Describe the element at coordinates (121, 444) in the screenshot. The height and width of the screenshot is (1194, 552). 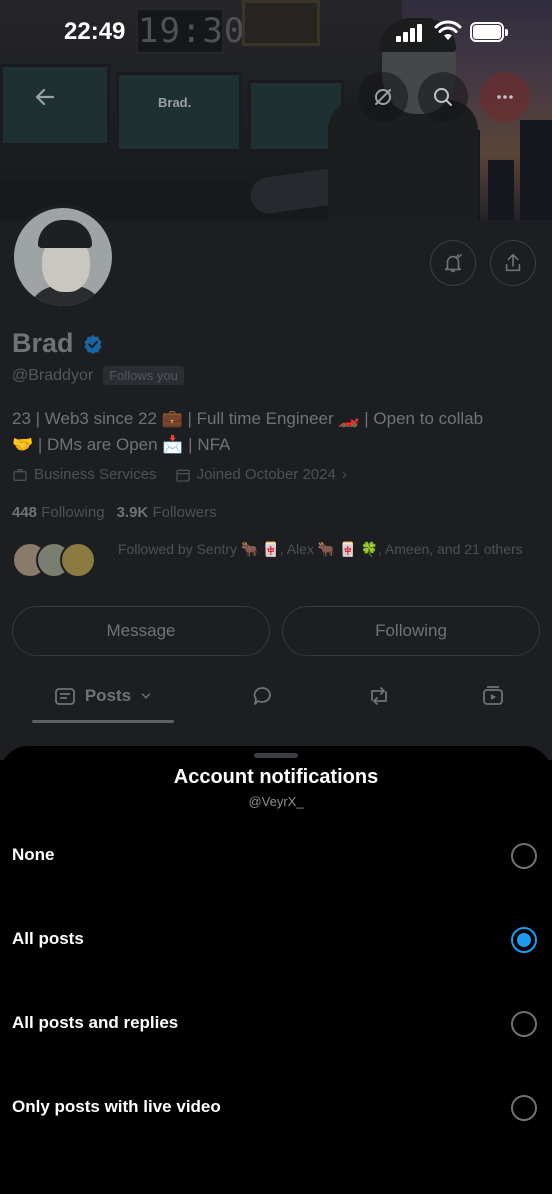
I see `bio-line: 🤝 | DMs are Open 📩 | NFA` at that location.